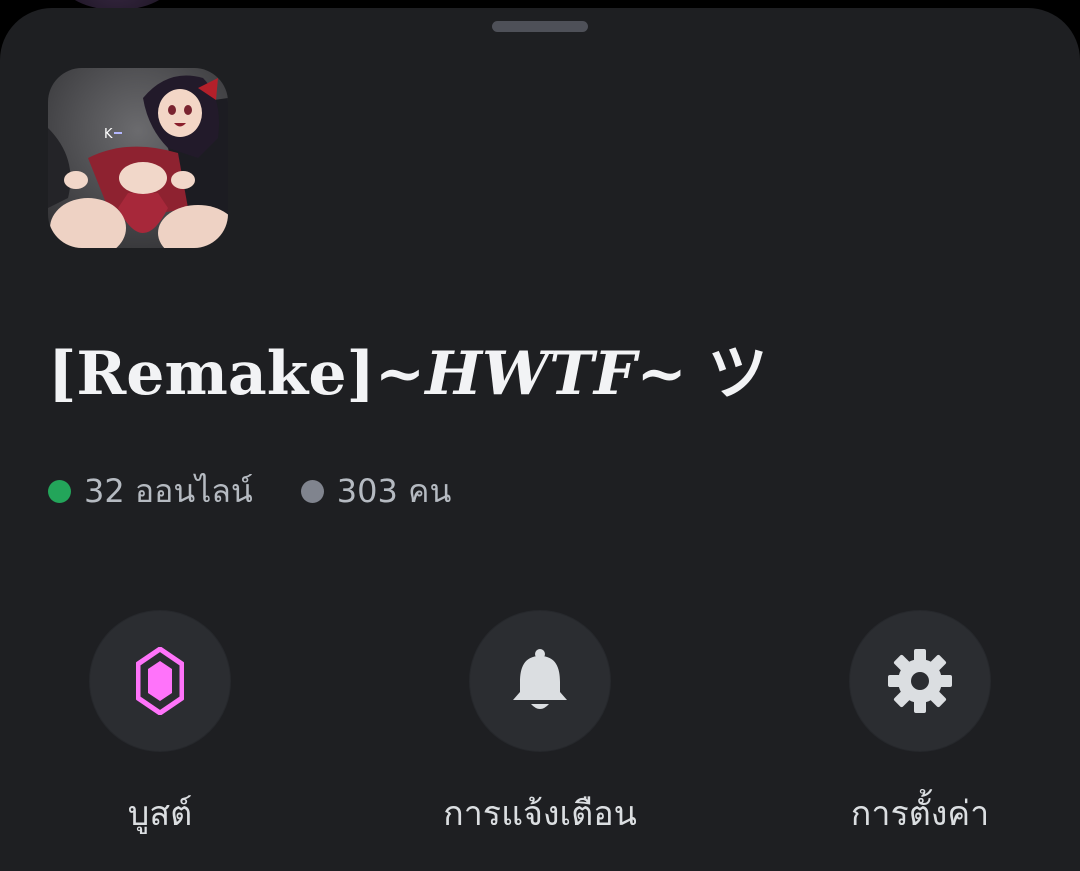  I want to click on server-name-italic: HWTF~, so click(556, 374).